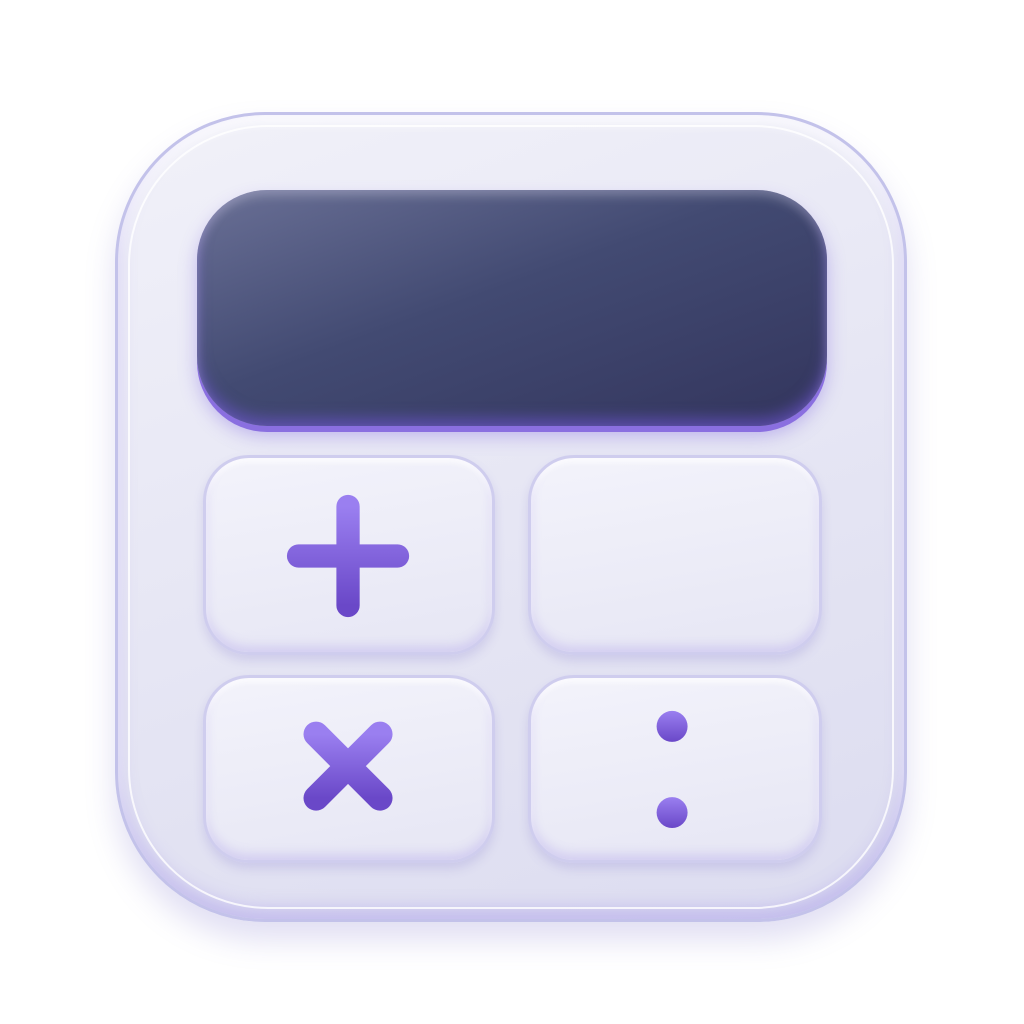 The width and height of the screenshot is (1024, 1024). I want to click on calculator-display, so click(512, 308).